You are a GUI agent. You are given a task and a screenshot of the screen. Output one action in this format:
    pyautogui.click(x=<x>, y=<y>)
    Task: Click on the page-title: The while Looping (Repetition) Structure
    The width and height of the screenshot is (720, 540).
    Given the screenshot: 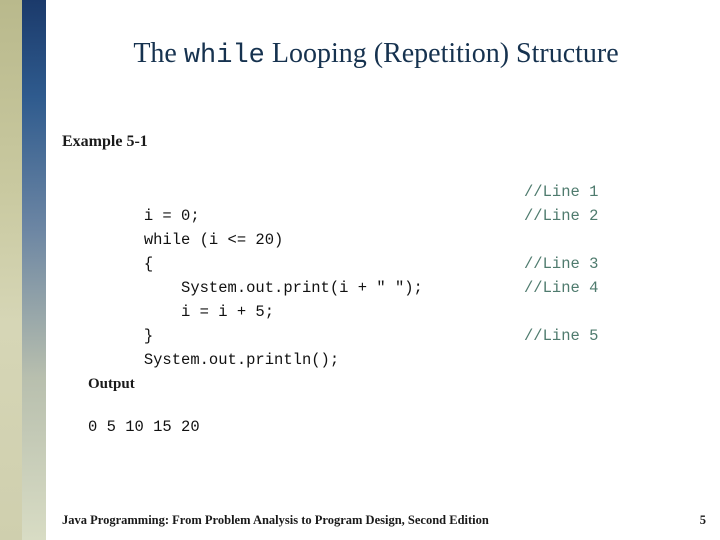 What is the action you would take?
    pyautogui.click(x=376, y=54)
    